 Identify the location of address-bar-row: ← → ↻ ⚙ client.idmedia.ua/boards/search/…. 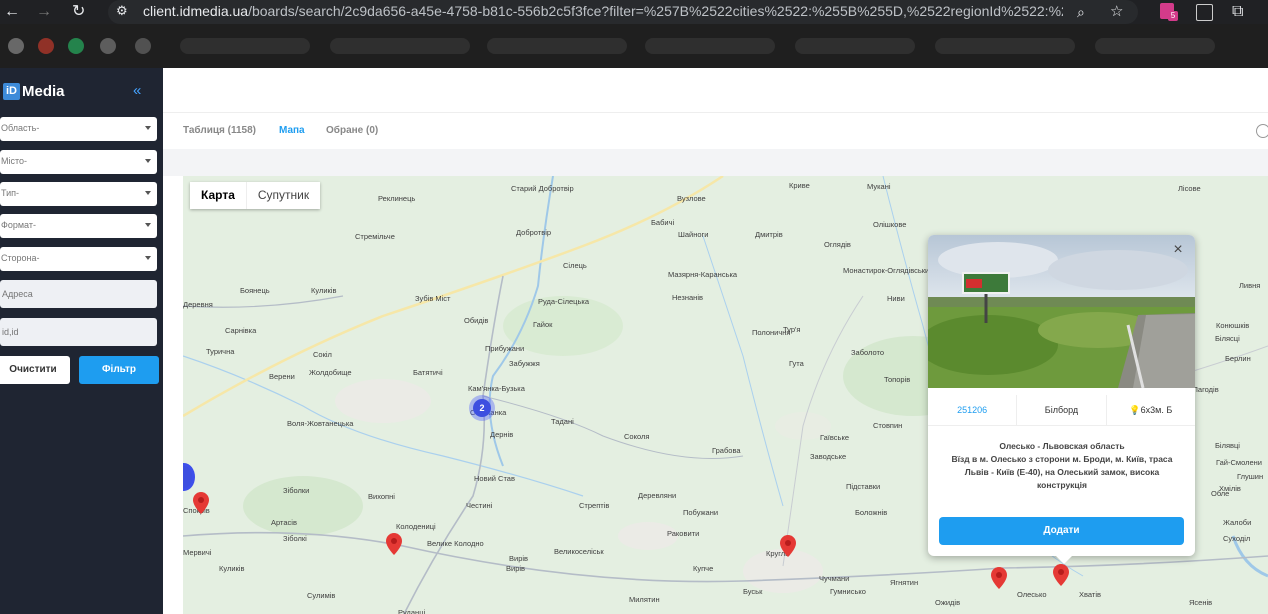
(634, 12).